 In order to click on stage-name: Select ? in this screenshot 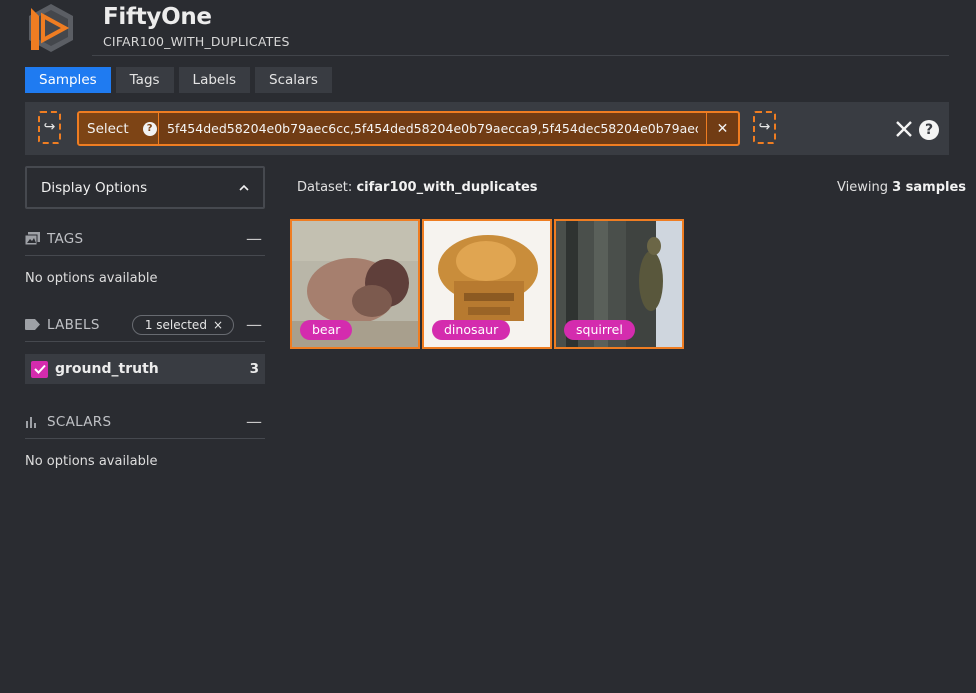, I will do `click(119, 128)`.